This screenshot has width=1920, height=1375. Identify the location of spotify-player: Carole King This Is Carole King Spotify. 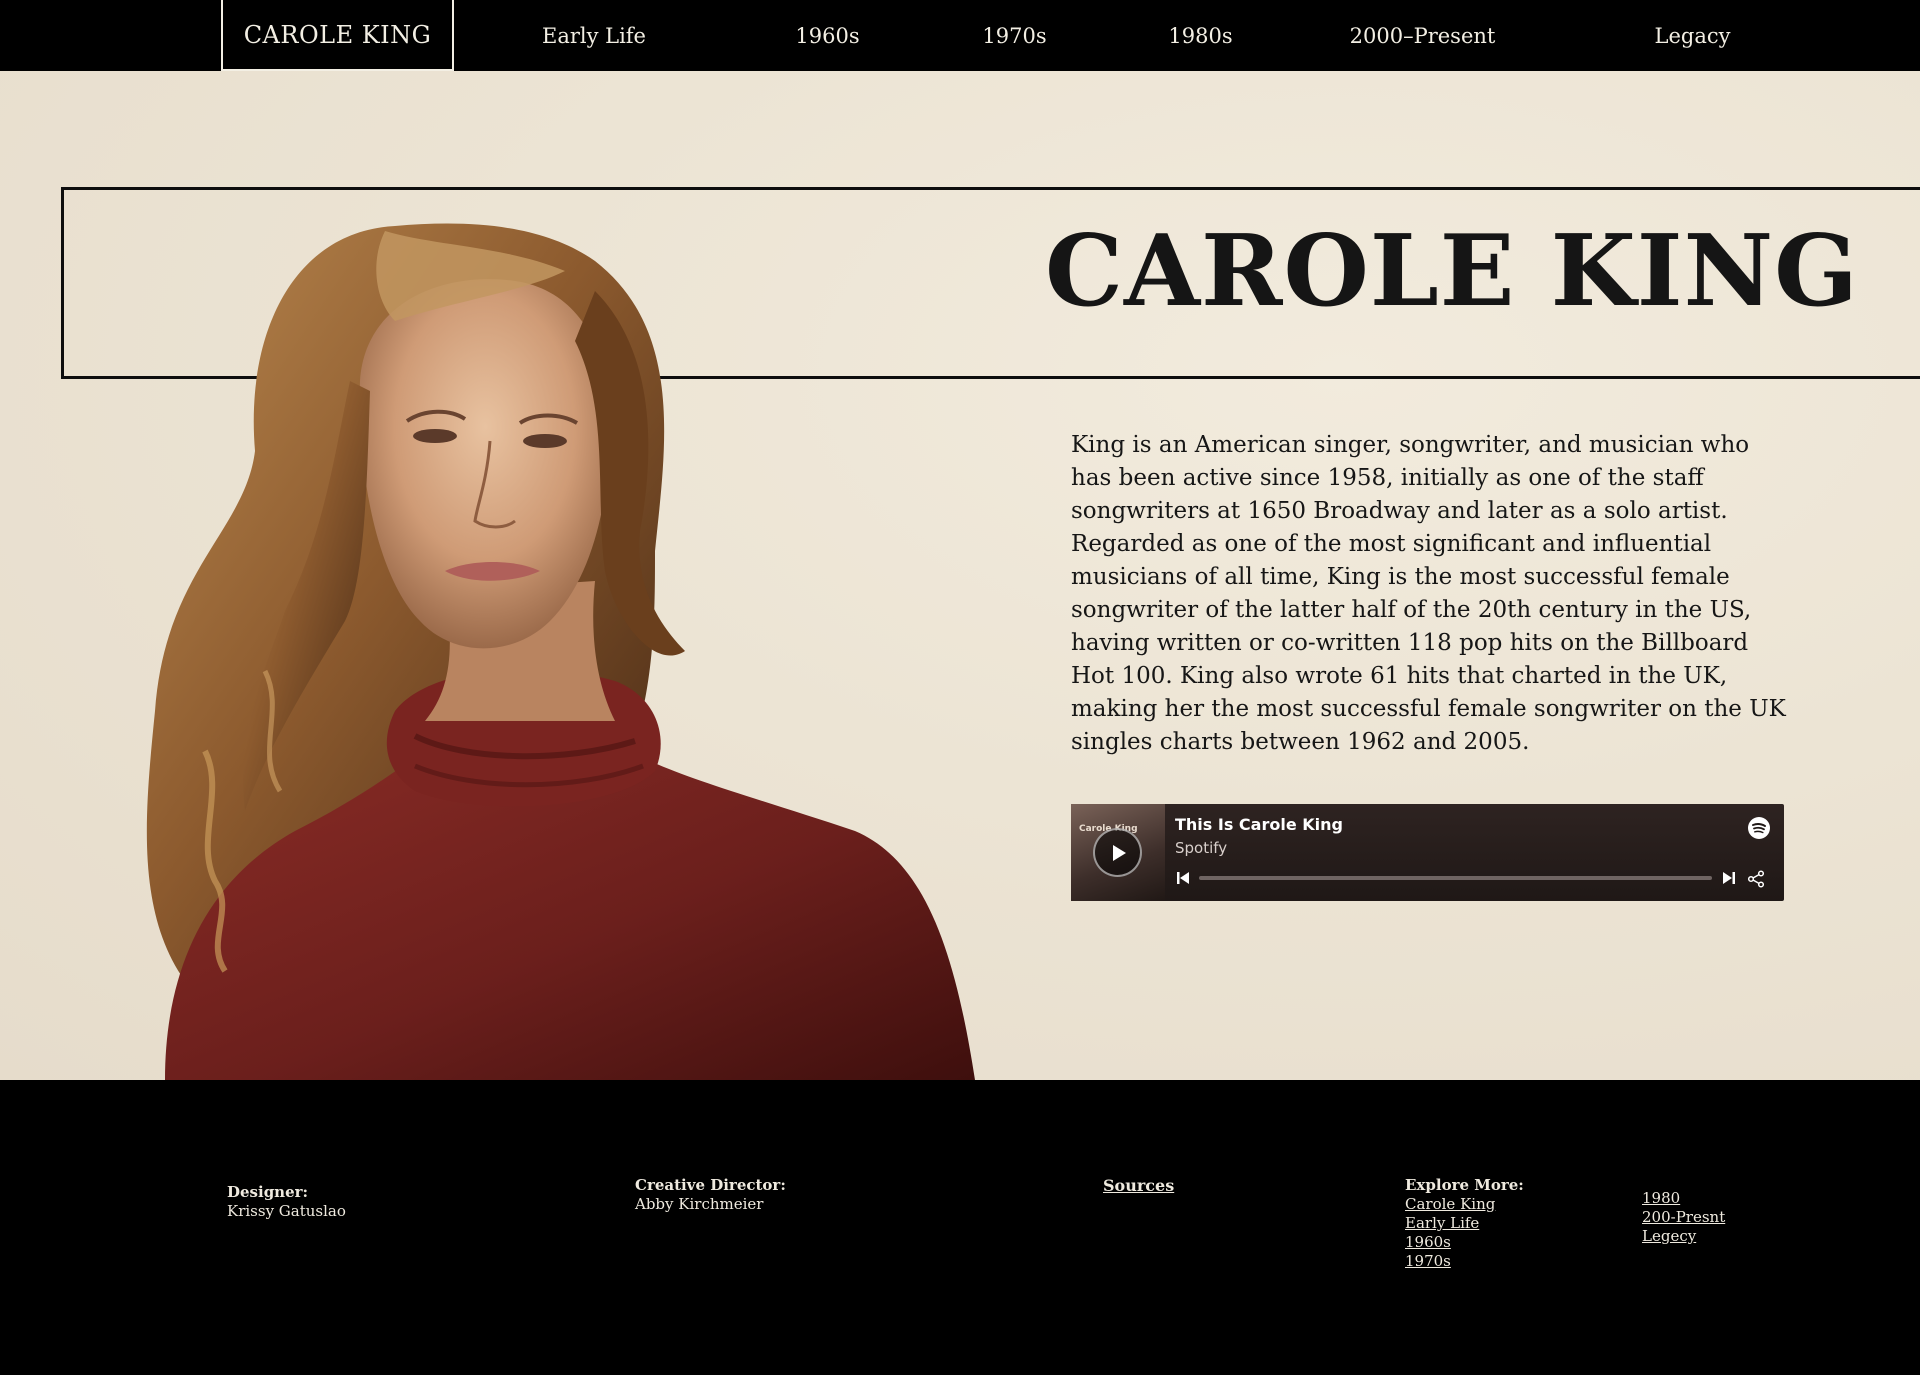
(1427, 852).